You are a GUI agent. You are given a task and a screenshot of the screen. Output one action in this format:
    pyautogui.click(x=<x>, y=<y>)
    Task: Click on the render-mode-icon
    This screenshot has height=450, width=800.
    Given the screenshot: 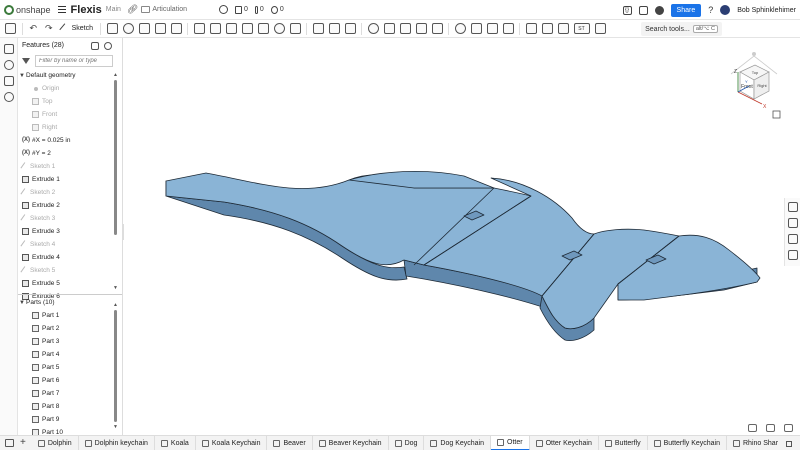 What is the action you would take?
    pyautogui.click(x=788, y=428)
    